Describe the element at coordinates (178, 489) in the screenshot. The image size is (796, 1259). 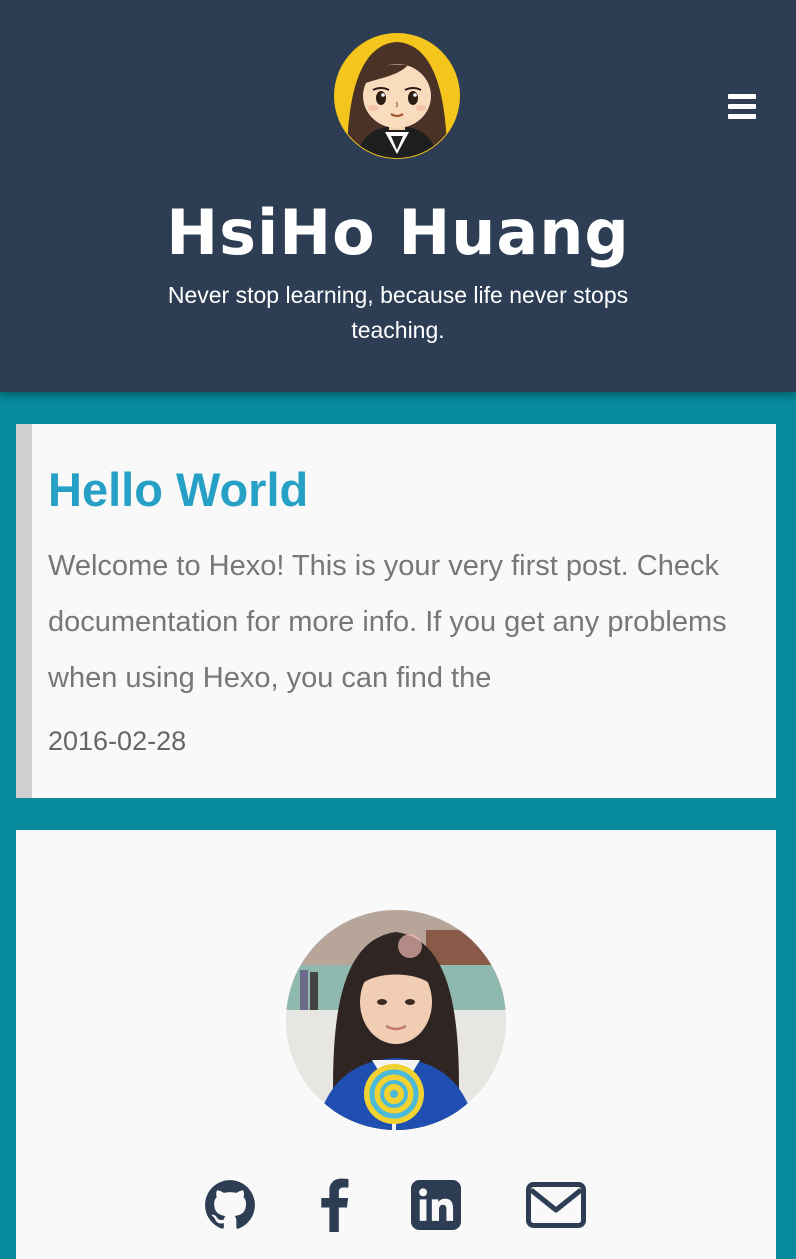
I see `post-title-link: Hello World` at that location.